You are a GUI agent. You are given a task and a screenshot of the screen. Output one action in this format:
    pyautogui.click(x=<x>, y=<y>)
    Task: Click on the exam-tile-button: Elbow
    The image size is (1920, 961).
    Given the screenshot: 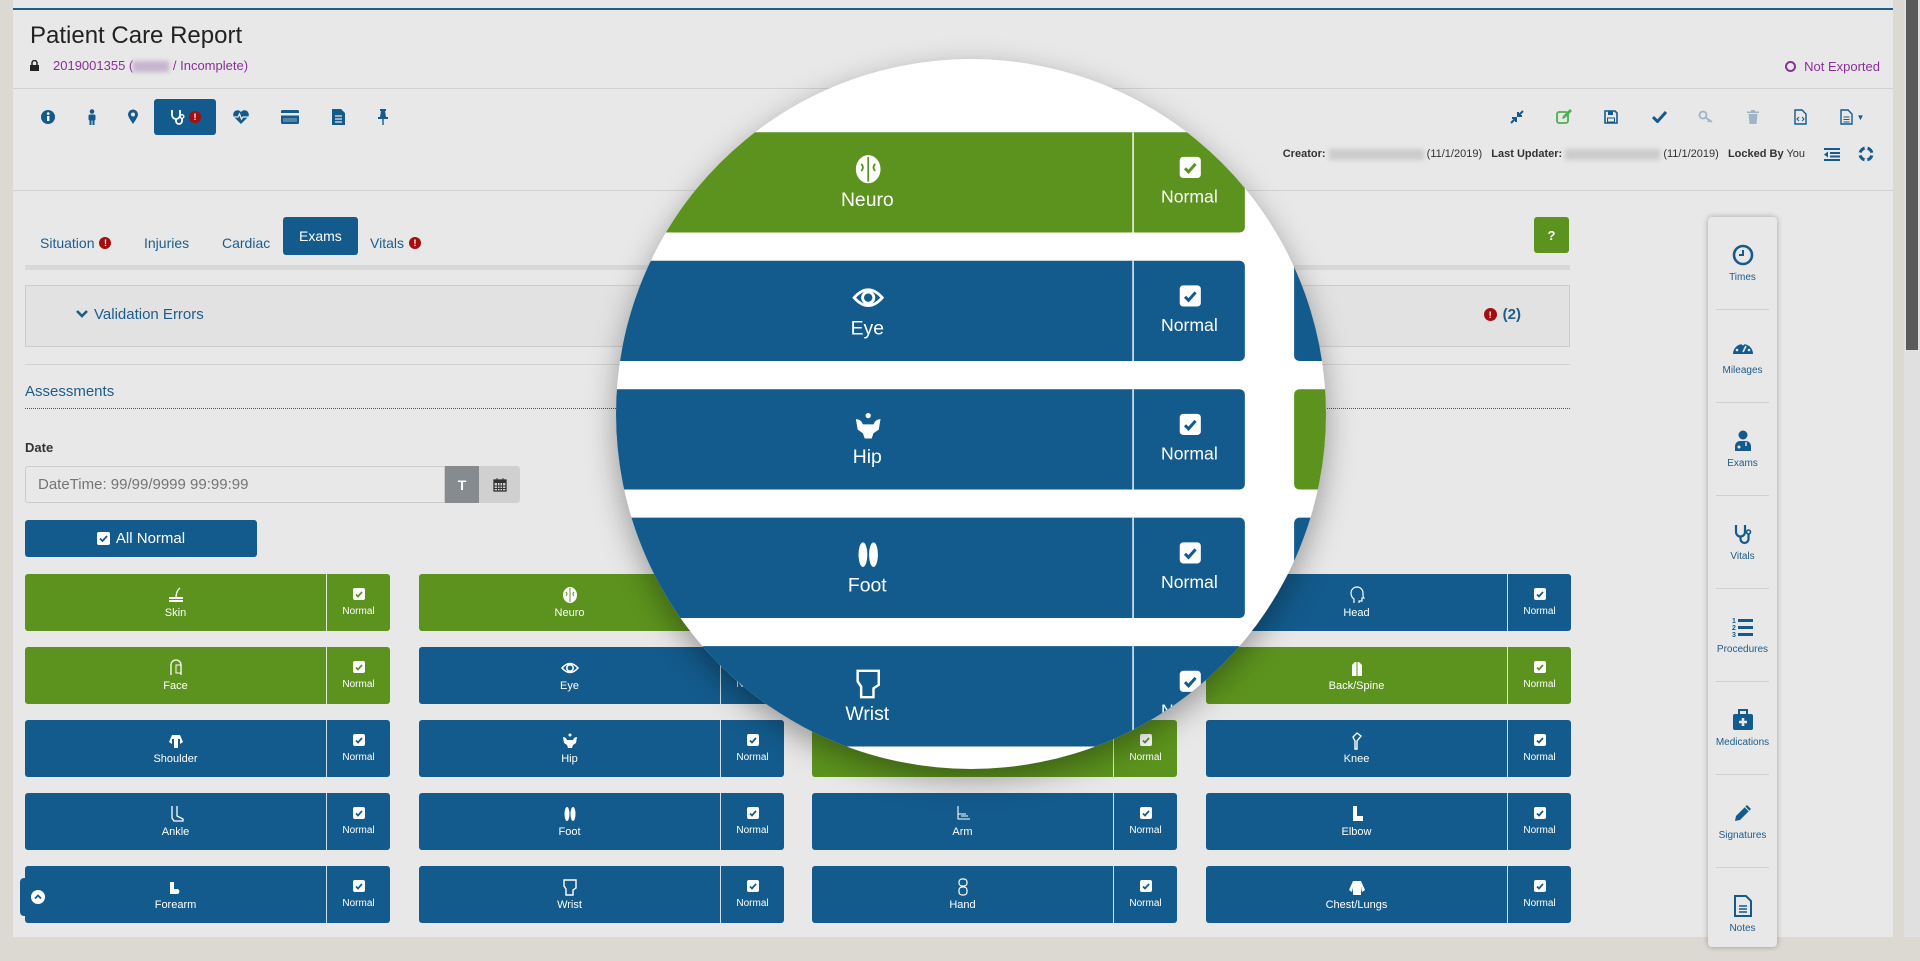 What is the action you would take?
    pyautogui.click(x=1356, y=821)
    